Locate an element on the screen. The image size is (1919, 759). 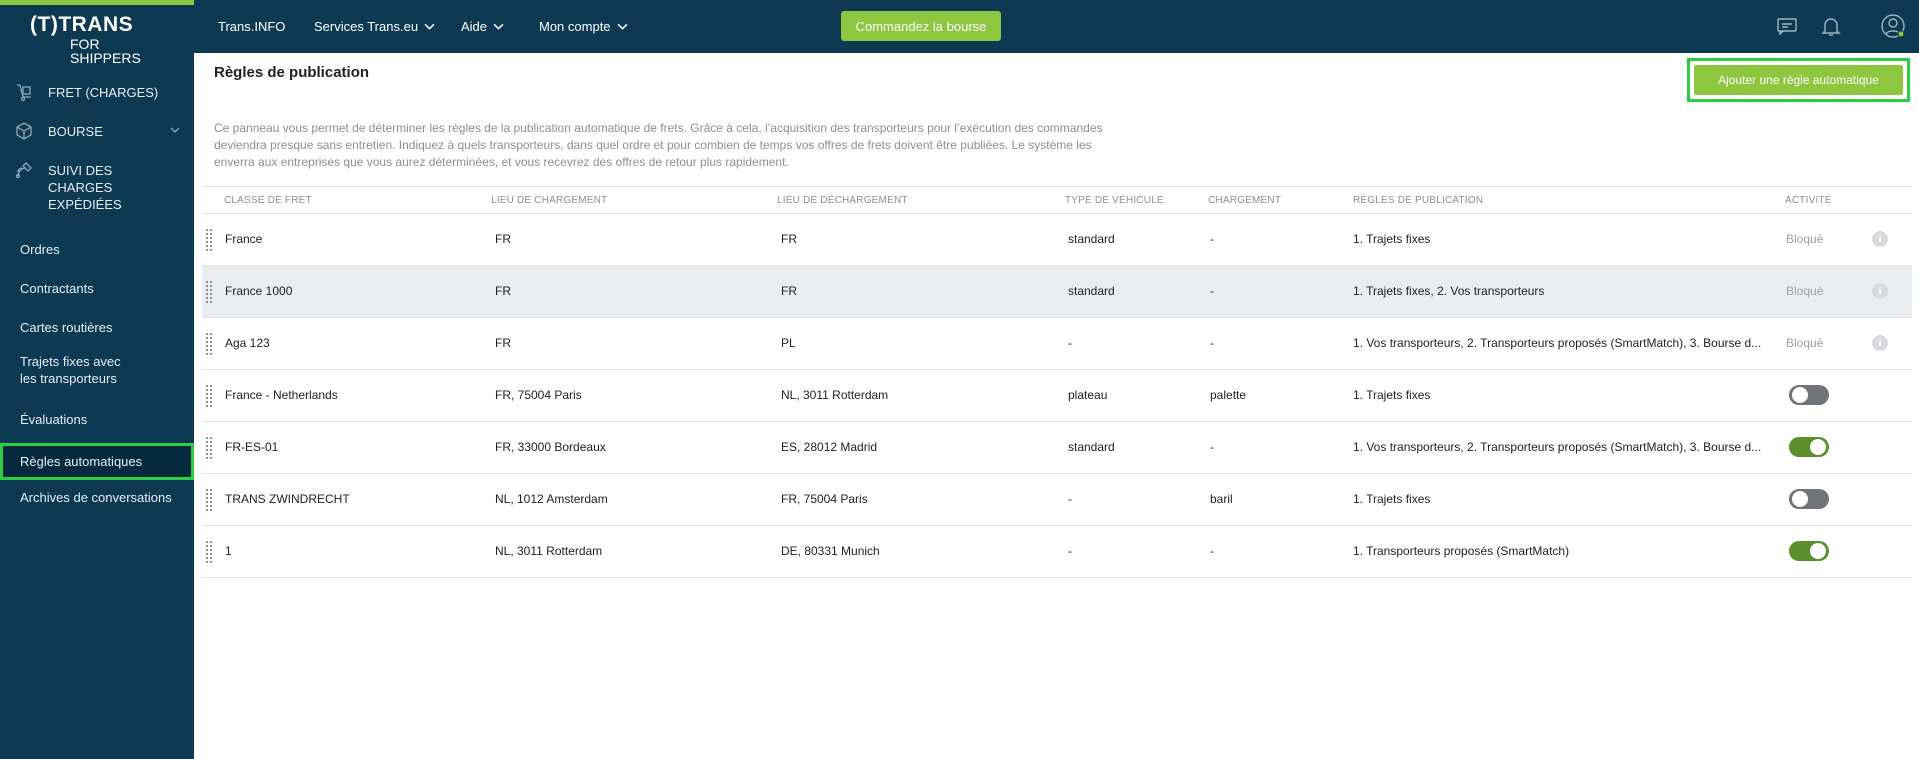
sidebar-item-label: Trajets fixes avec les transporteurs is located at coordinates (70, 370).